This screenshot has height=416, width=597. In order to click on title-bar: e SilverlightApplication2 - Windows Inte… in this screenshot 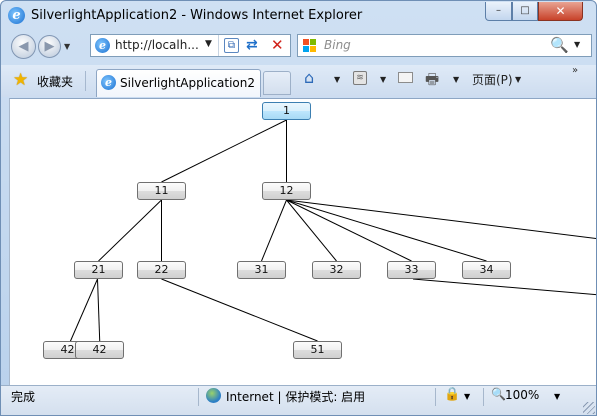, I will do `click(298, 16)`.